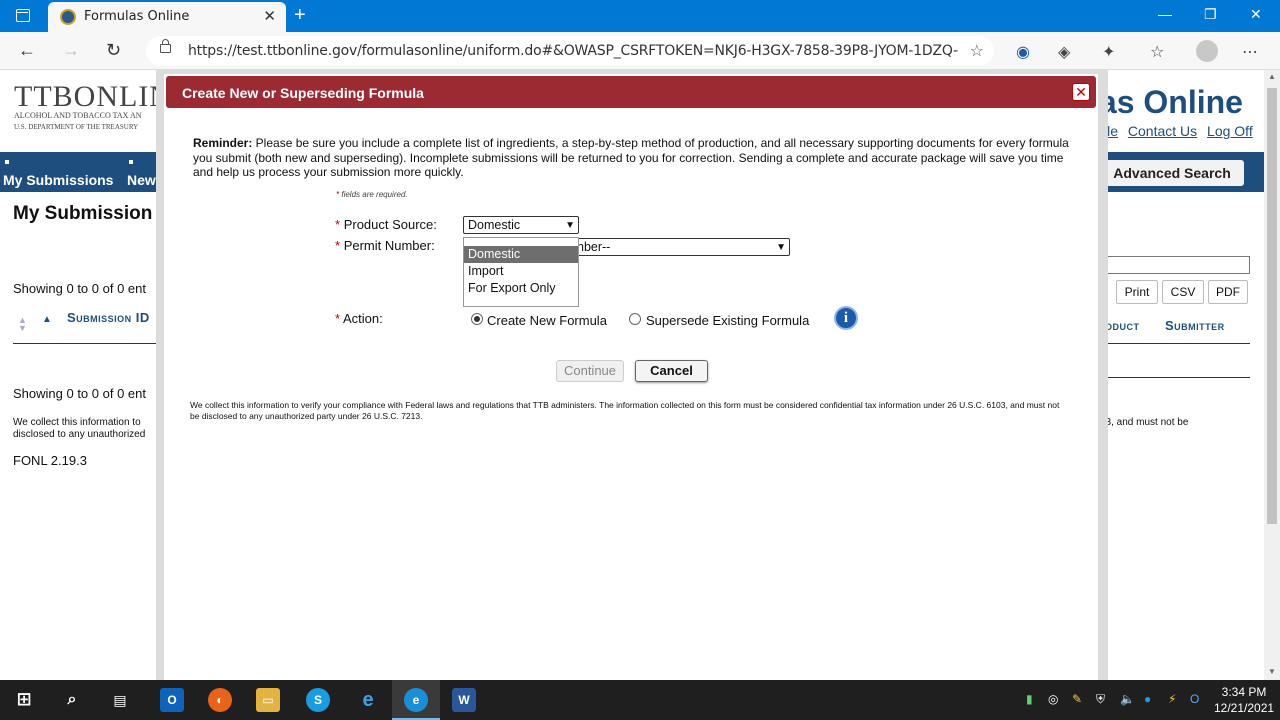 The width and height of the screenshot is (1280, 720). I want to click on permit-number-label-text: Permit Number:, so click(389, 245).